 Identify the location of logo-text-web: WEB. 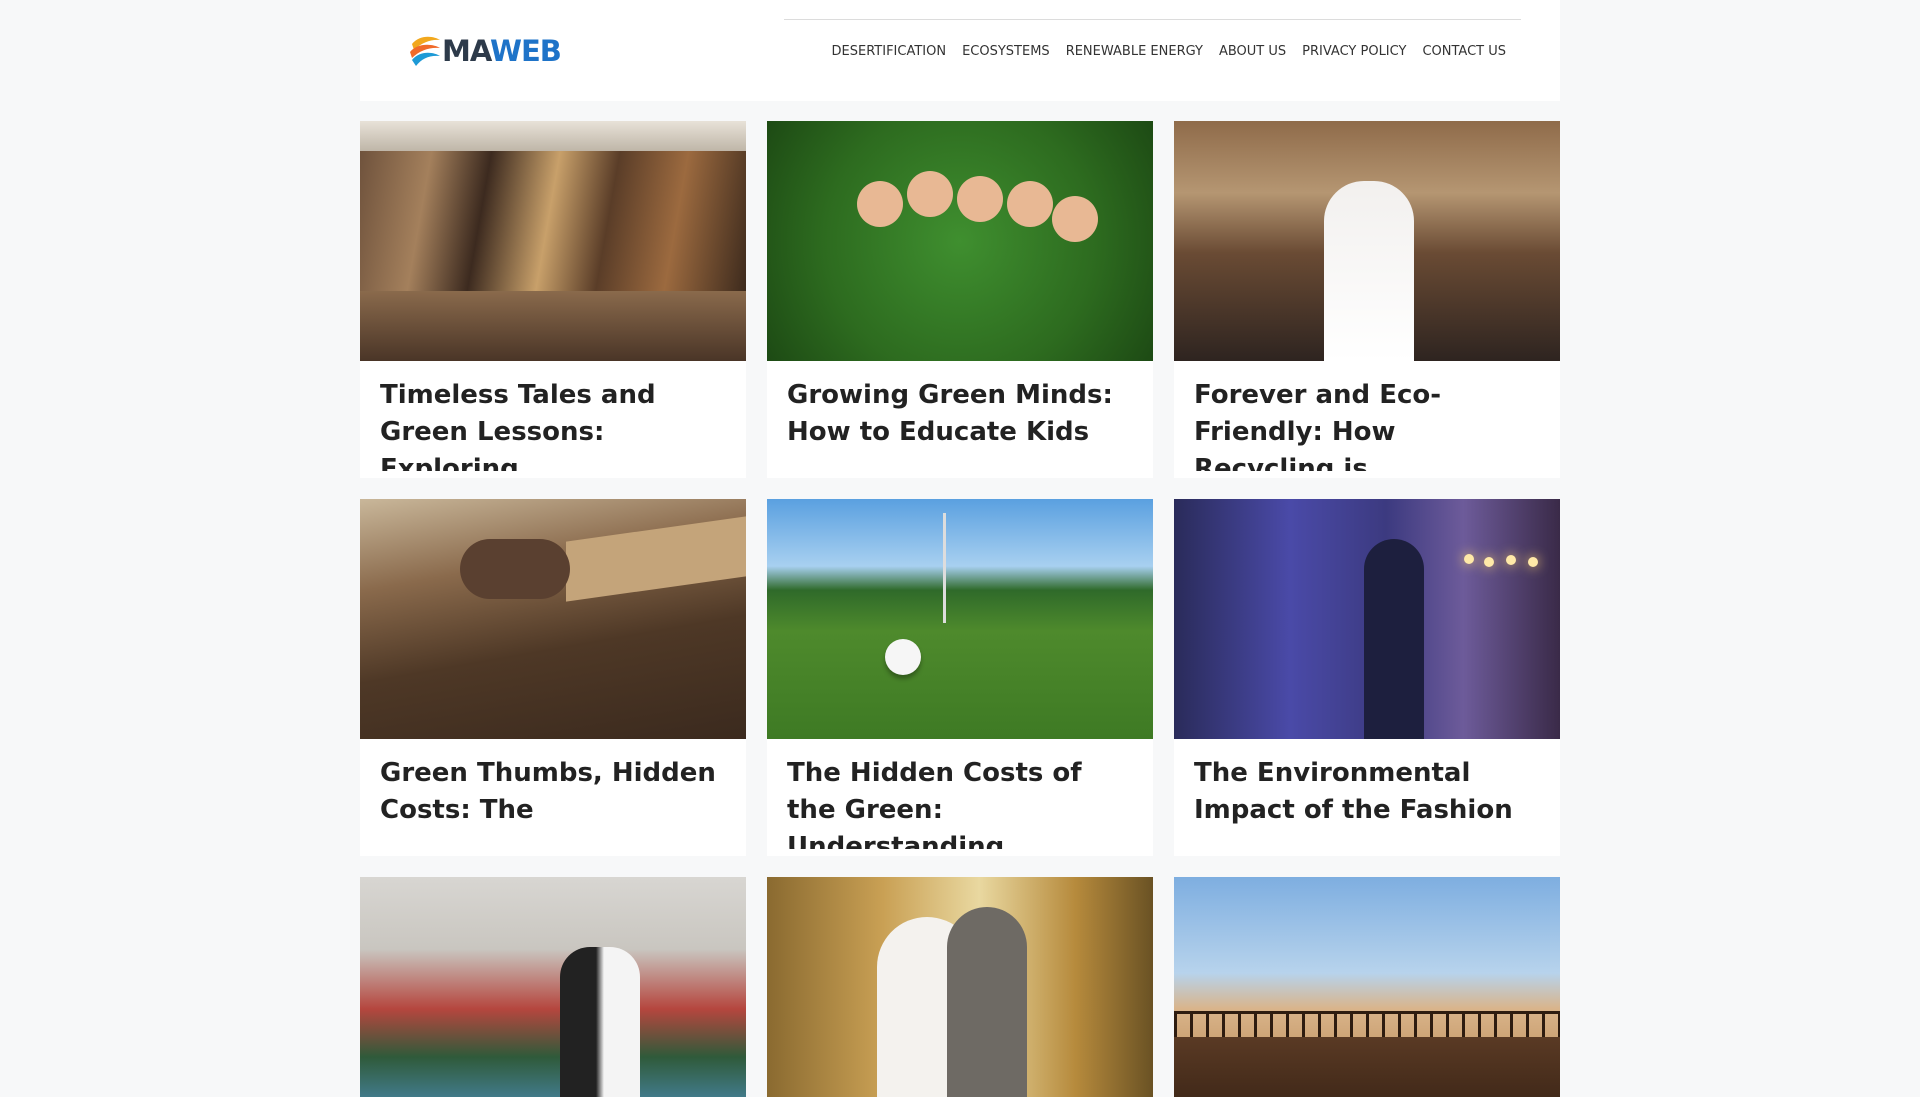
(526, 51).